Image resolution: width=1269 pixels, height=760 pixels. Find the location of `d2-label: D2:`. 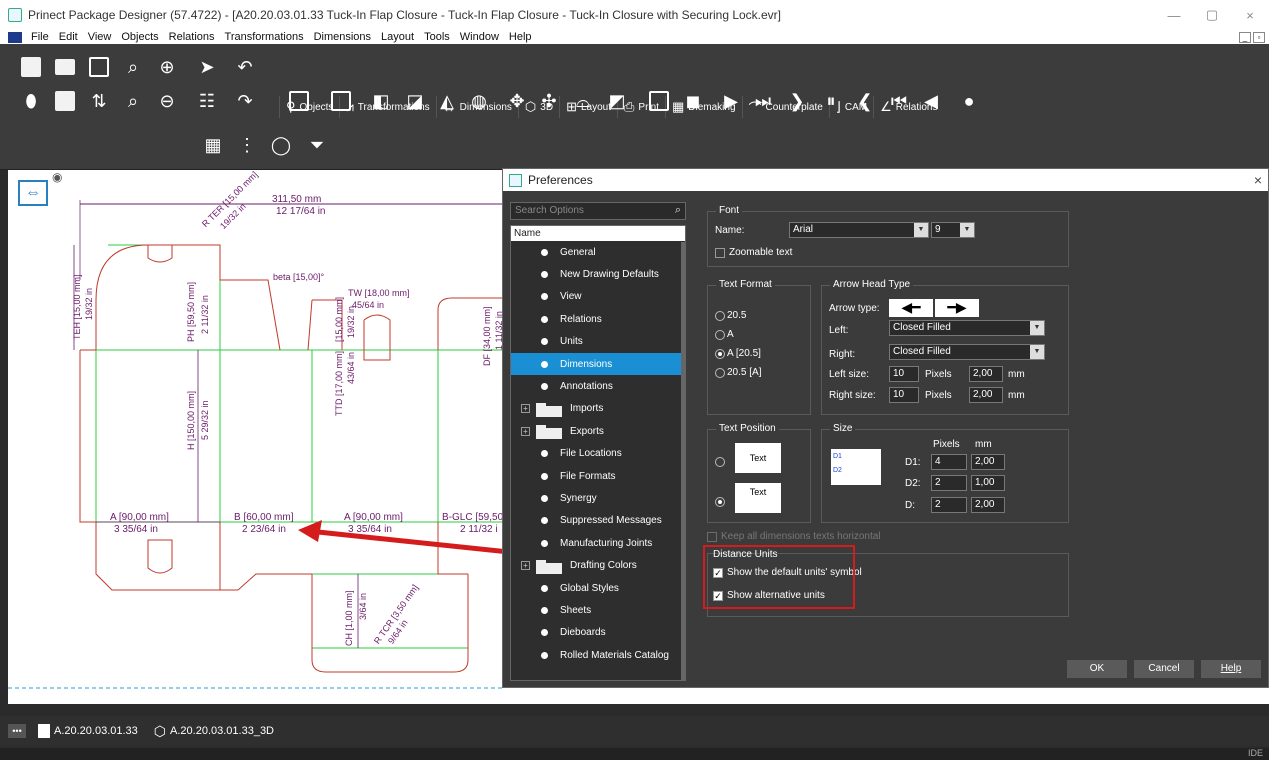

d2-label: D2: is located at coordinates (913, 483).